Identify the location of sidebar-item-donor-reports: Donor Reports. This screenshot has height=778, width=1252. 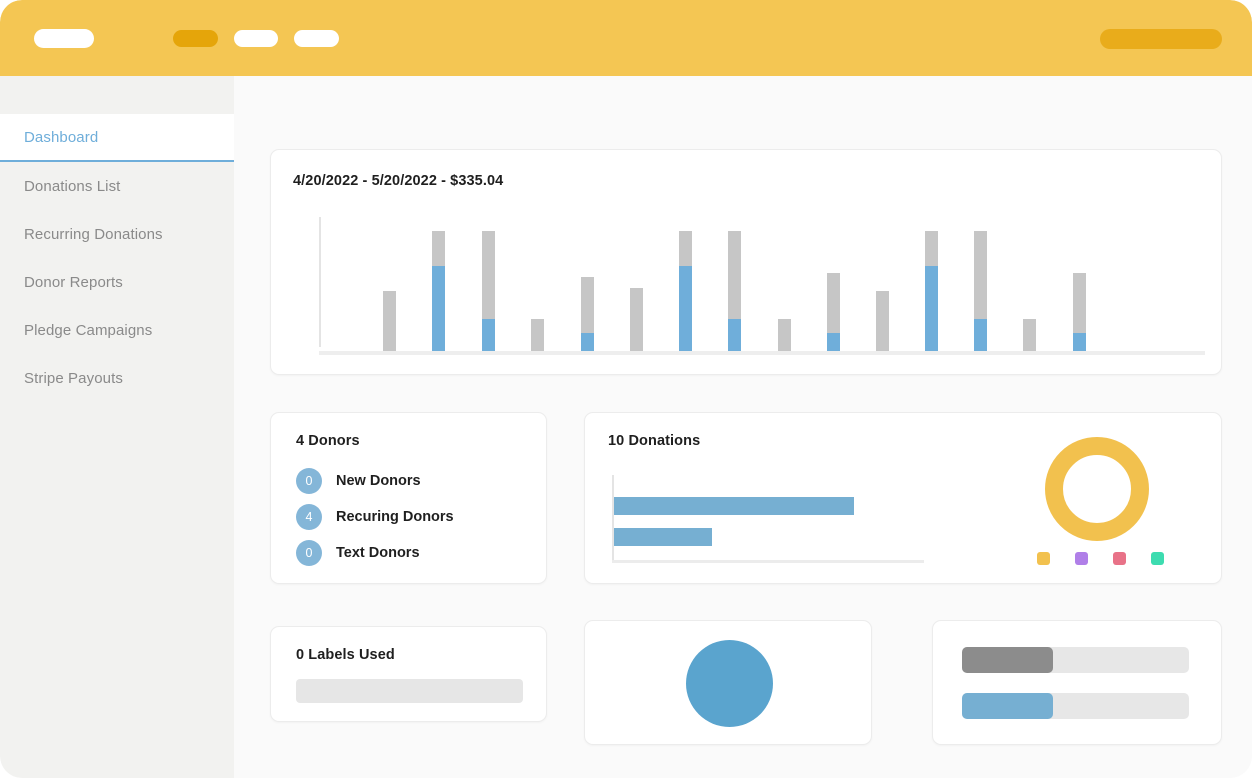
(117, 282).